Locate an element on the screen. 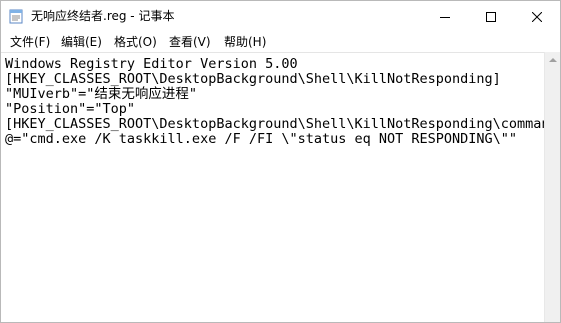 This screenshot has height=323, width=561. close-button is located at coordinates (537, 16).